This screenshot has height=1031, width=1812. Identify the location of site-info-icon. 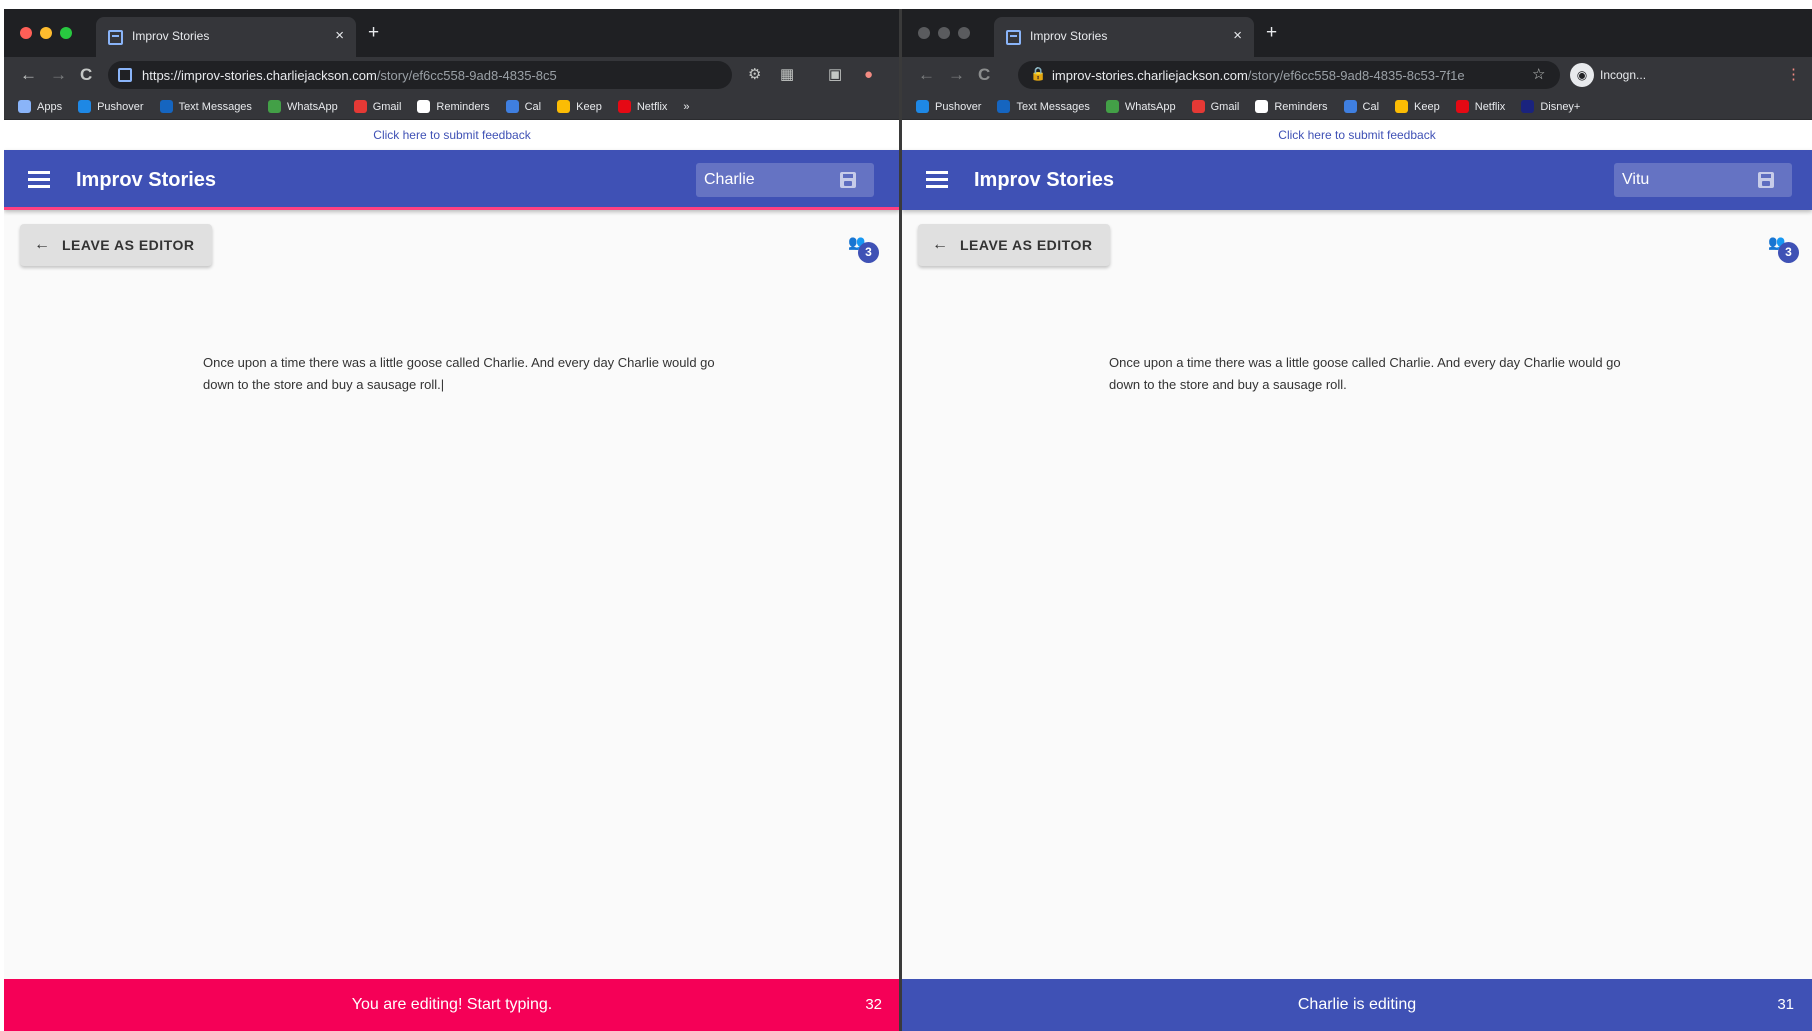
(125, 75).